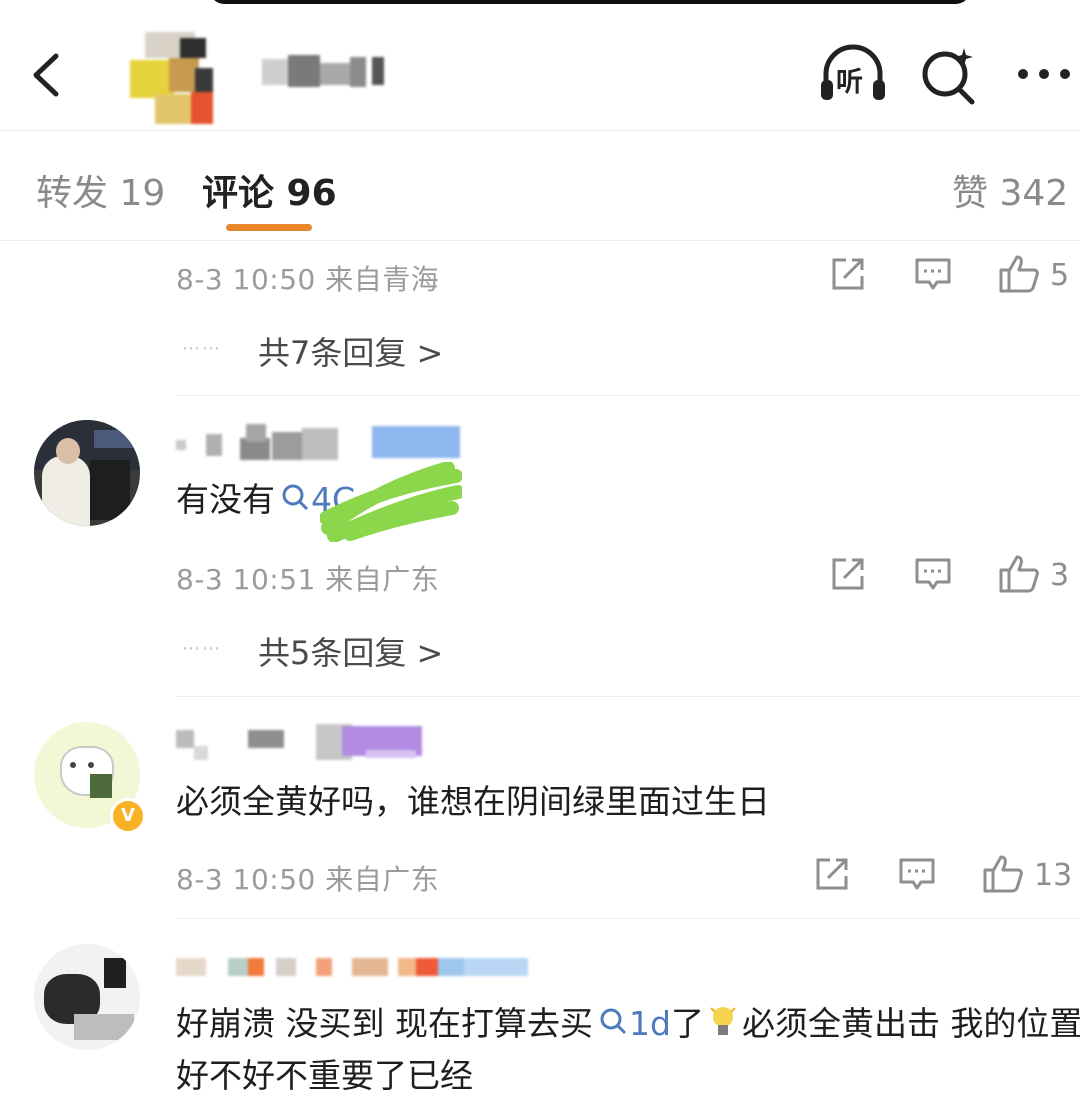 Image resolution: width=1080 pixels, height=1103 pixels. I want to click on comment-text-line2: 好不好不重要了已经, so click(324, 1075).